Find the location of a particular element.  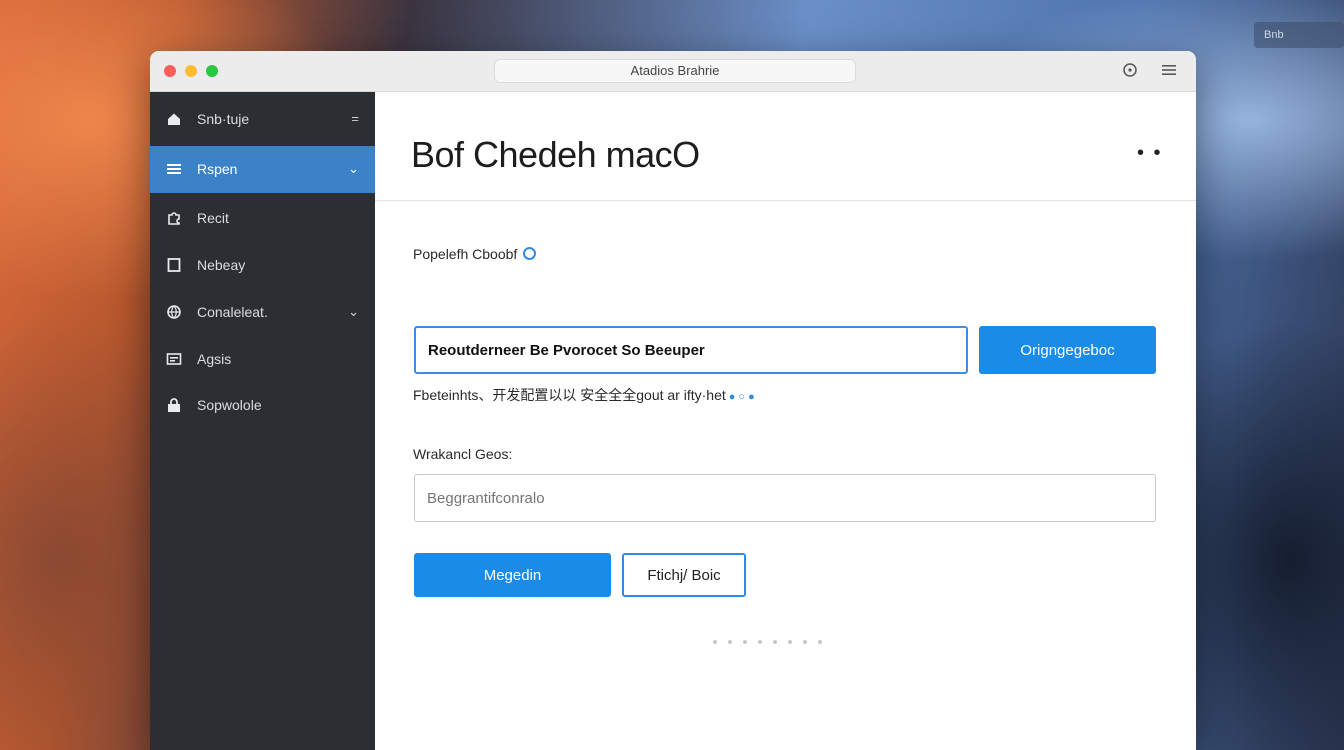

primary-field-label: Popelefh Cboobf is located at coordinates (475, 254).